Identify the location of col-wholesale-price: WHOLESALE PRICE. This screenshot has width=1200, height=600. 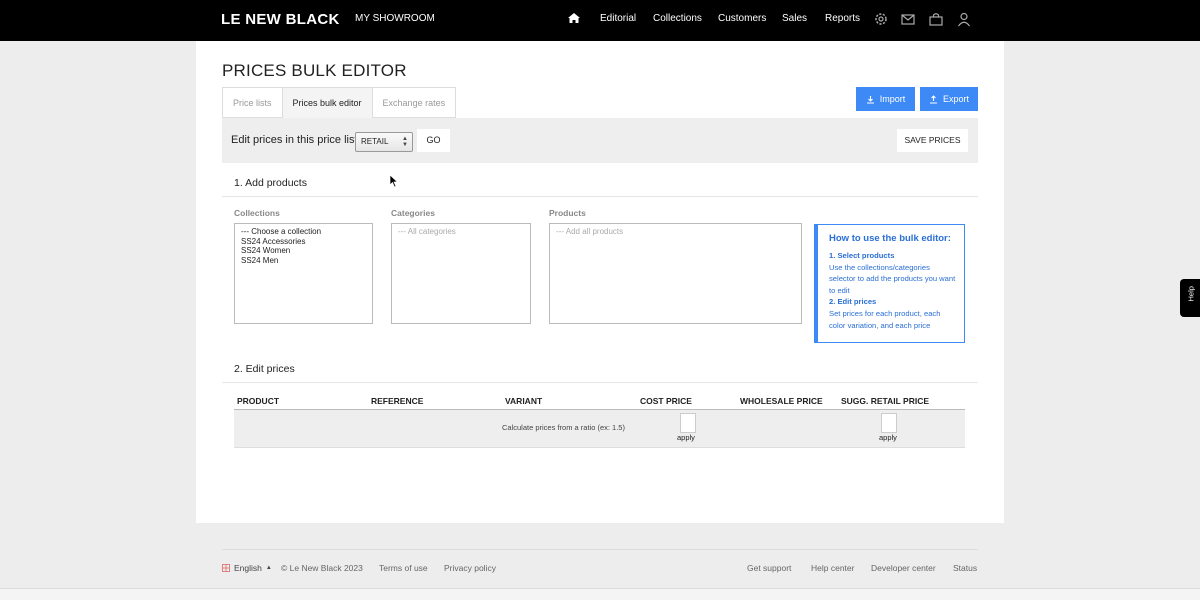
(781, 401).